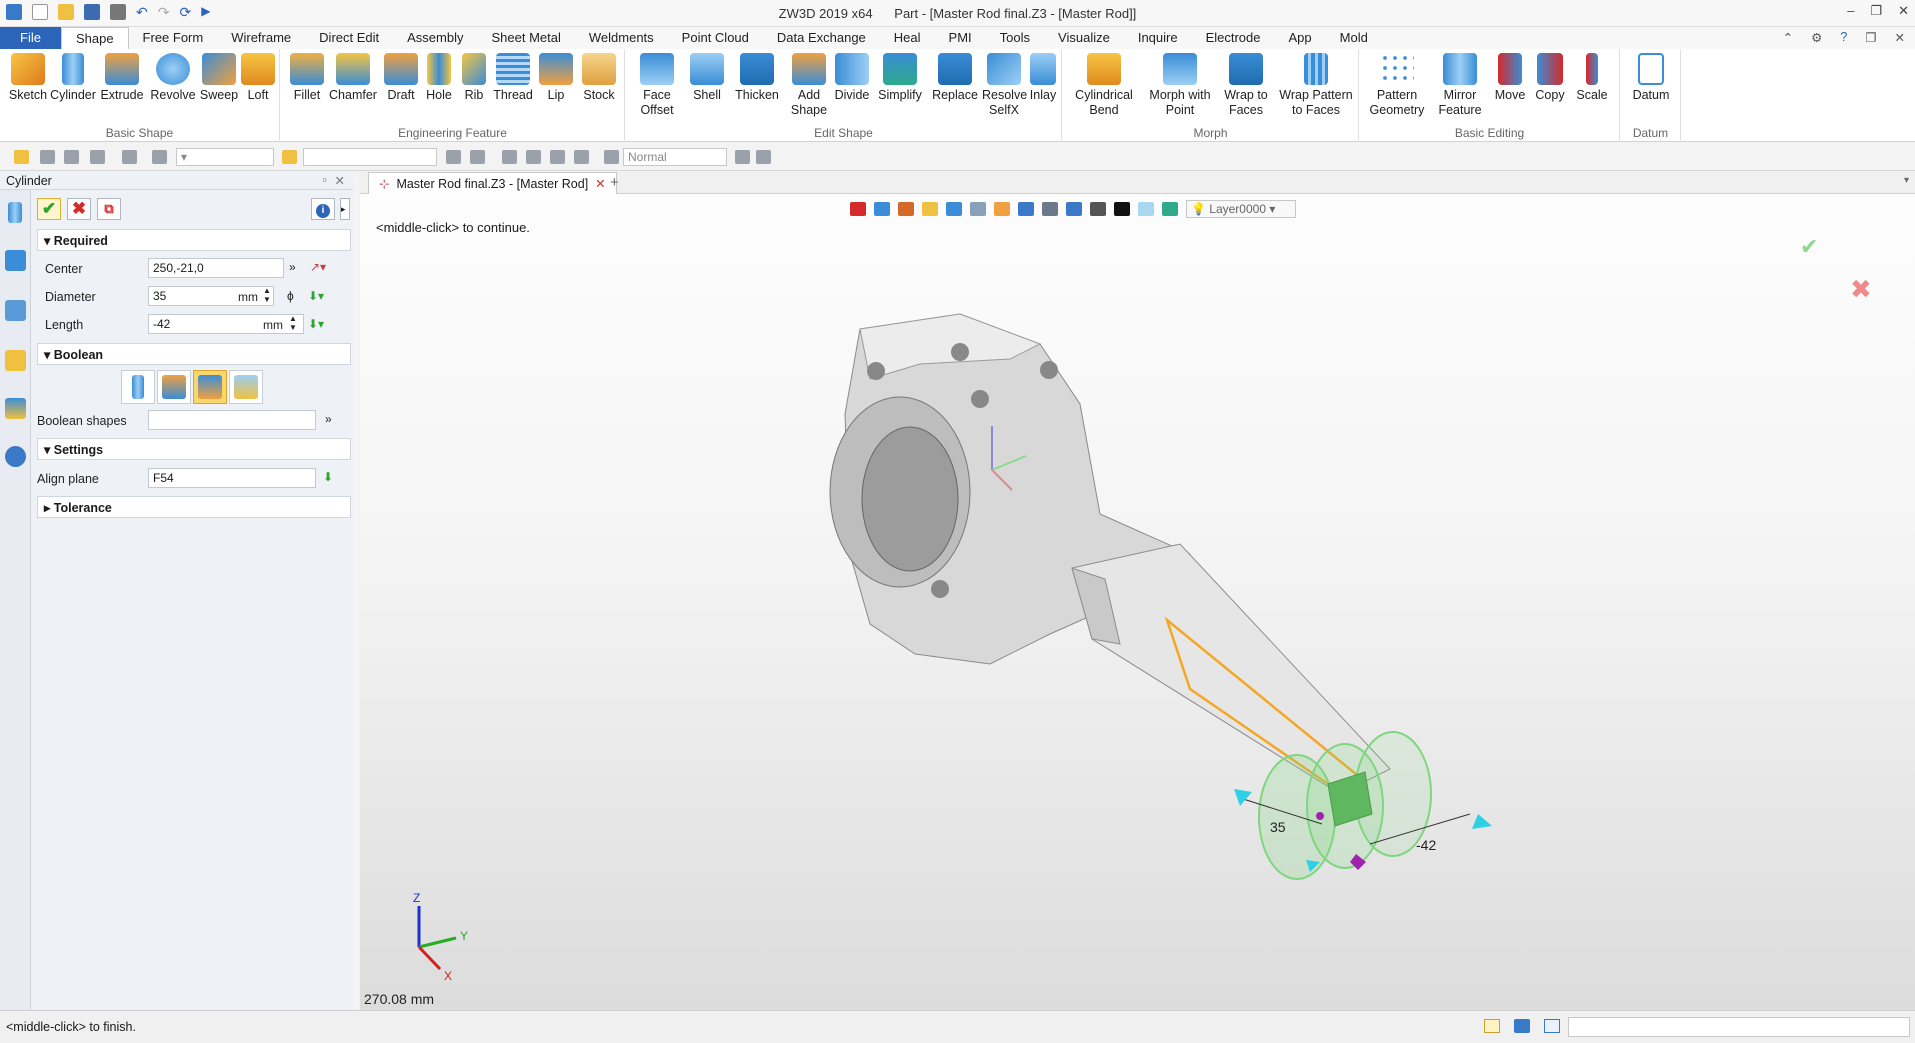  Describe the element at coordinates (232, 420) in the screenshot. I see `boolean-shapes-field` at that location.